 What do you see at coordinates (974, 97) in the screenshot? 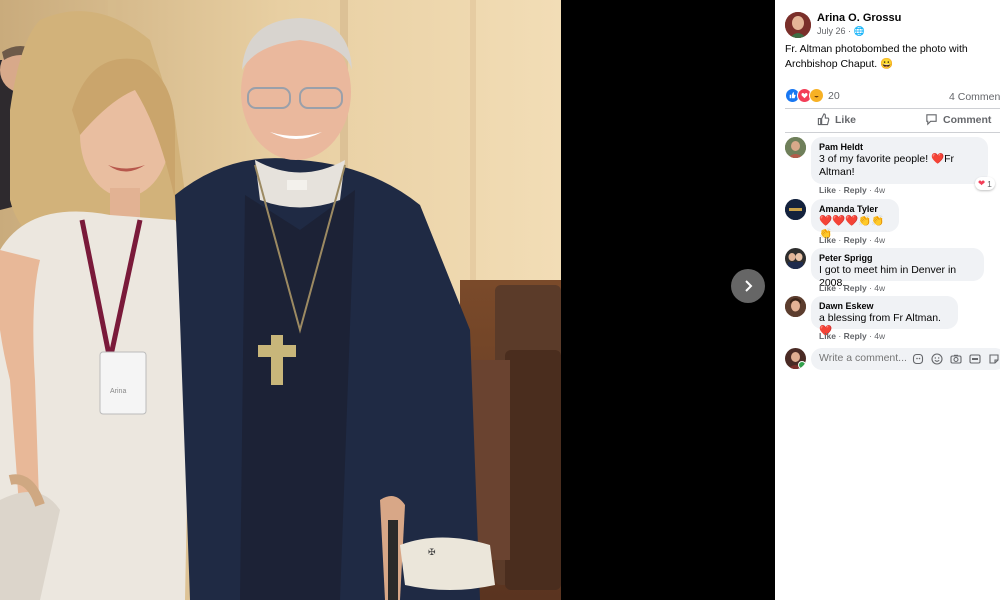
I see `comment-count: 4 Comments` at bounding box center [974, 97].